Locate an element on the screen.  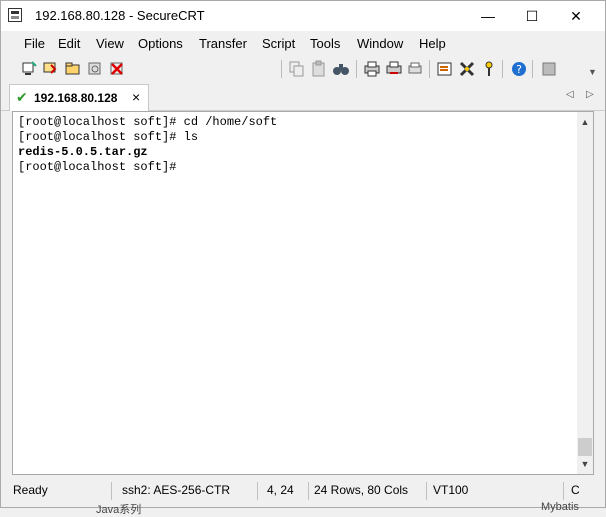
title-bar: 192.168.80.128 - SecureCRT — ☐ ✕ is located at coordinates (303, 16).